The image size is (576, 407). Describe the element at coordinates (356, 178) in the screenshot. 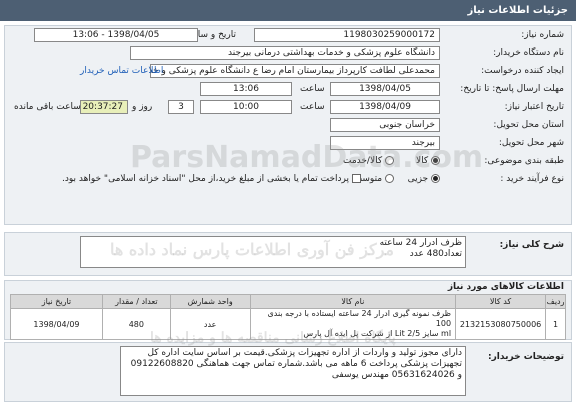

I see `checkbox-icon` at that location.